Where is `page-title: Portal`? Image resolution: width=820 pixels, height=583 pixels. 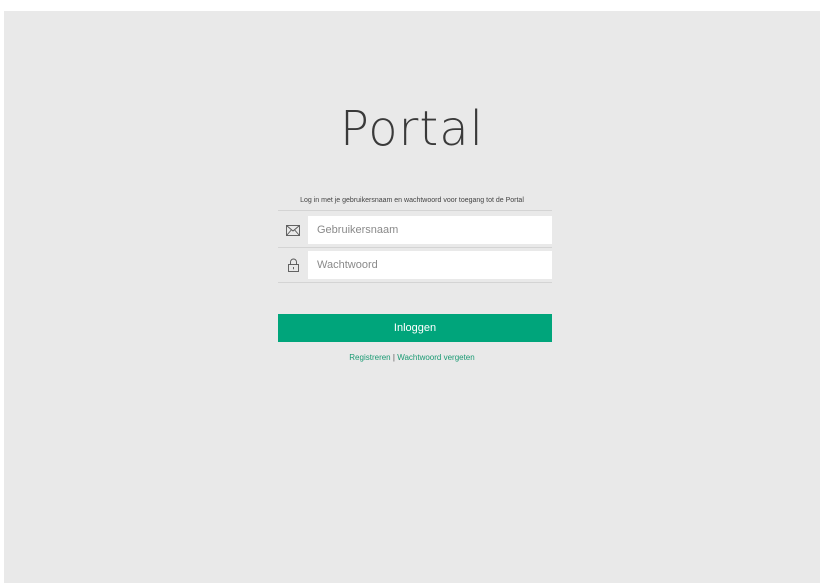 page-title: Portal is located at coordinates (412, 129).